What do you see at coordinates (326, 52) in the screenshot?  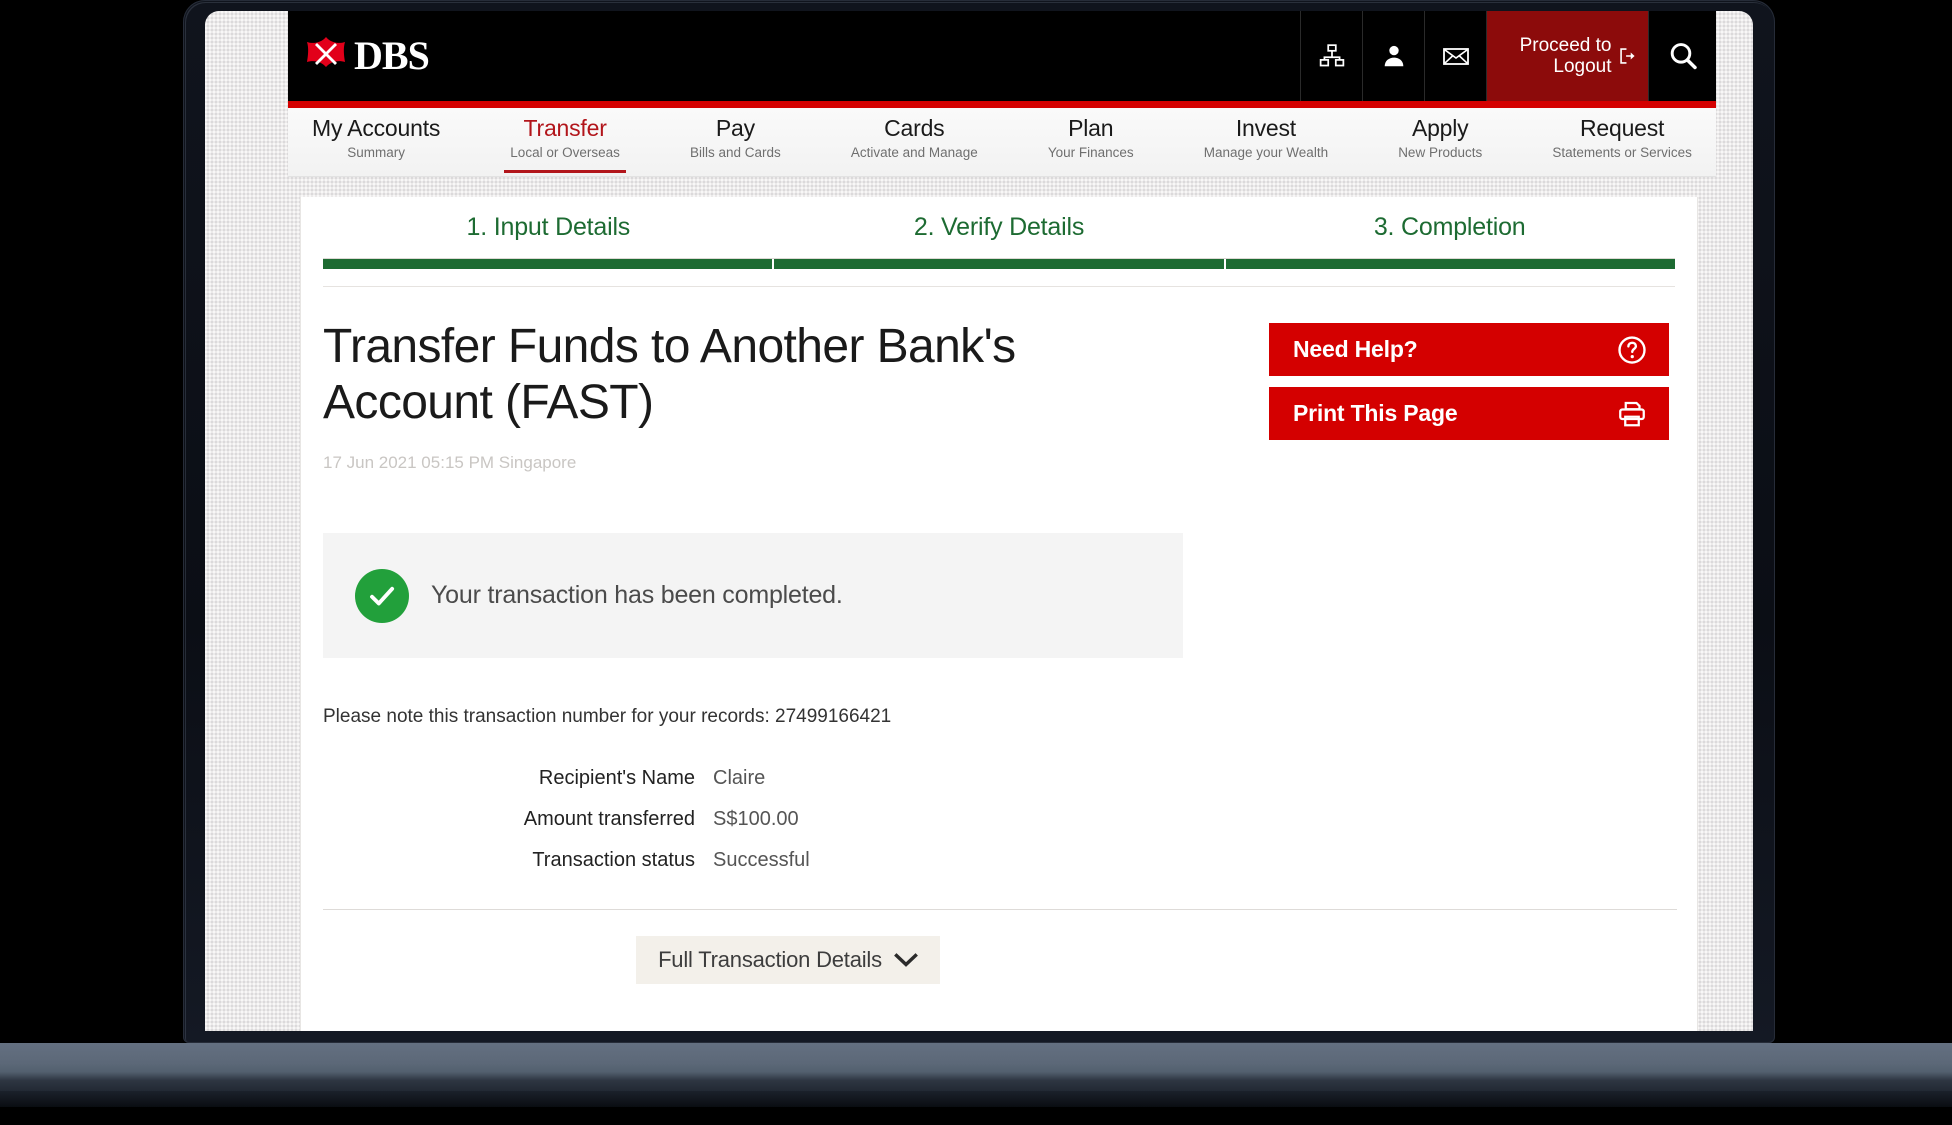 I see `dbs-diamond-logo-icon` at bounding box center [326, 52].